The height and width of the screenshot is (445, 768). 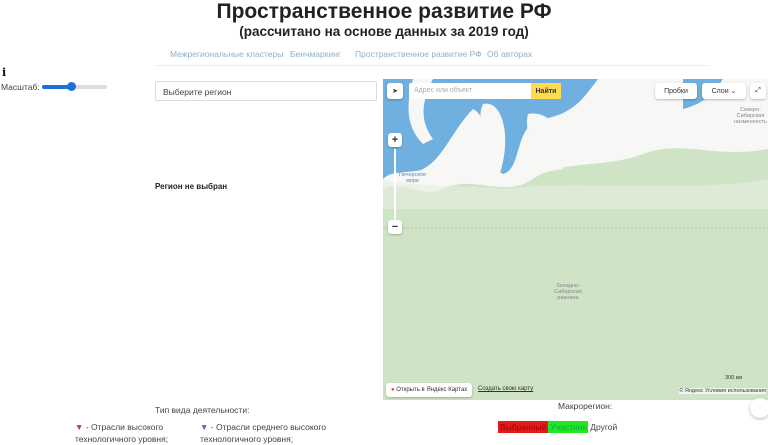 What do you see at coordinates (226, 54) in the screenshot?
I see `nav-clusters: Межрегиональные кластеры` at bounding box center [226, 54].